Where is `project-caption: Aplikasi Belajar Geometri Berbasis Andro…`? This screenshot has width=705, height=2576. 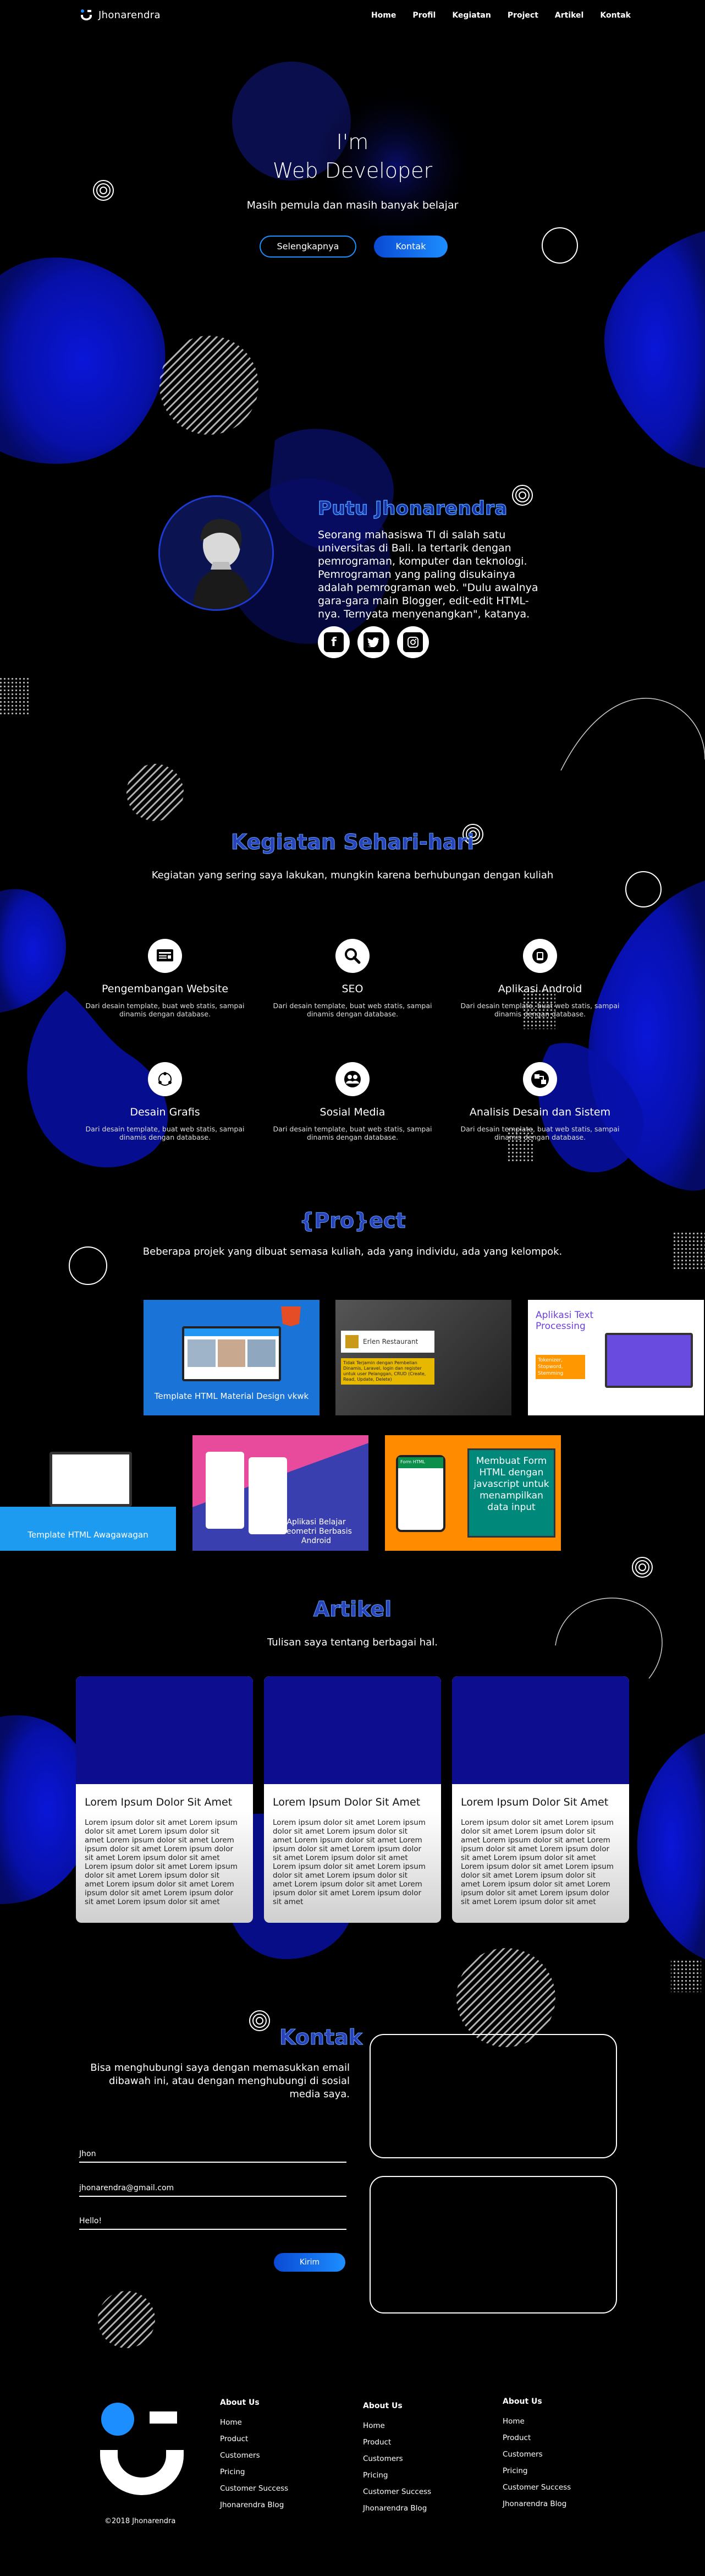 project-caption: Aplikasi Belajar Geometri Berbasis Andro… is located at coordinates (316, 1531).